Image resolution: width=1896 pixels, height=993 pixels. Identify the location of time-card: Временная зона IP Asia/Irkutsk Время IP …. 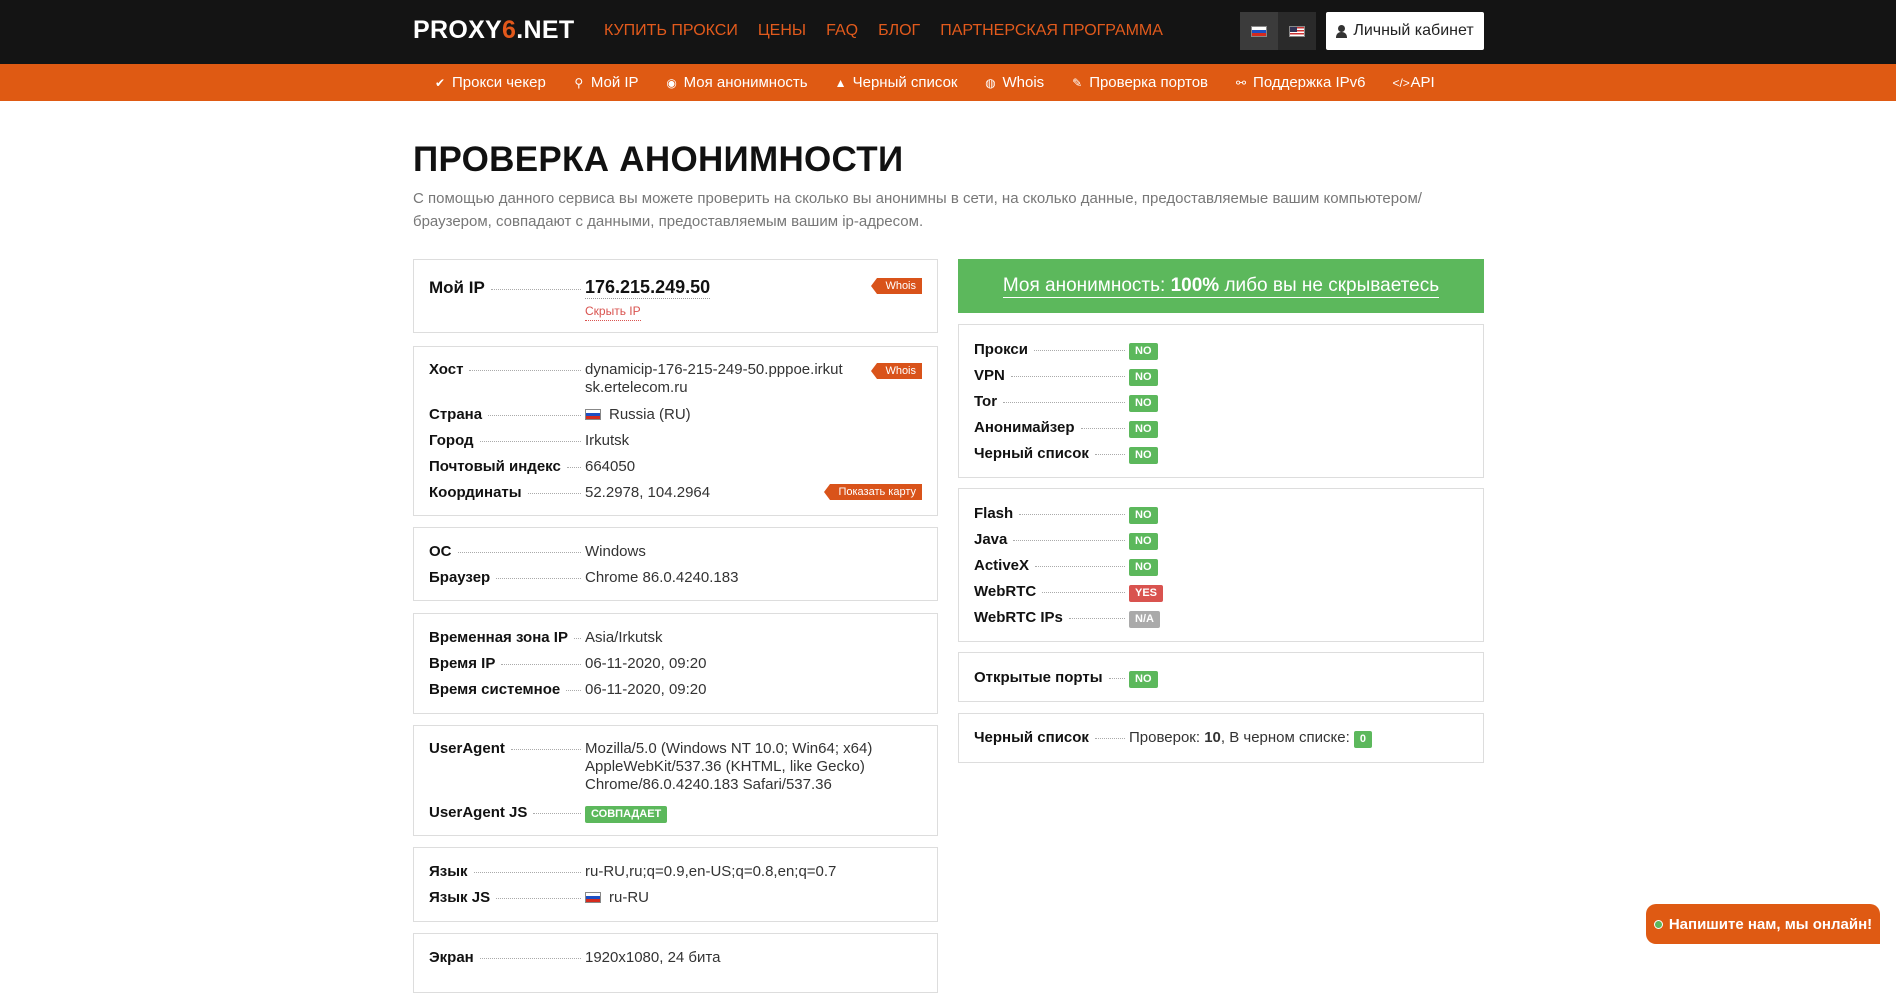
(675, 663).